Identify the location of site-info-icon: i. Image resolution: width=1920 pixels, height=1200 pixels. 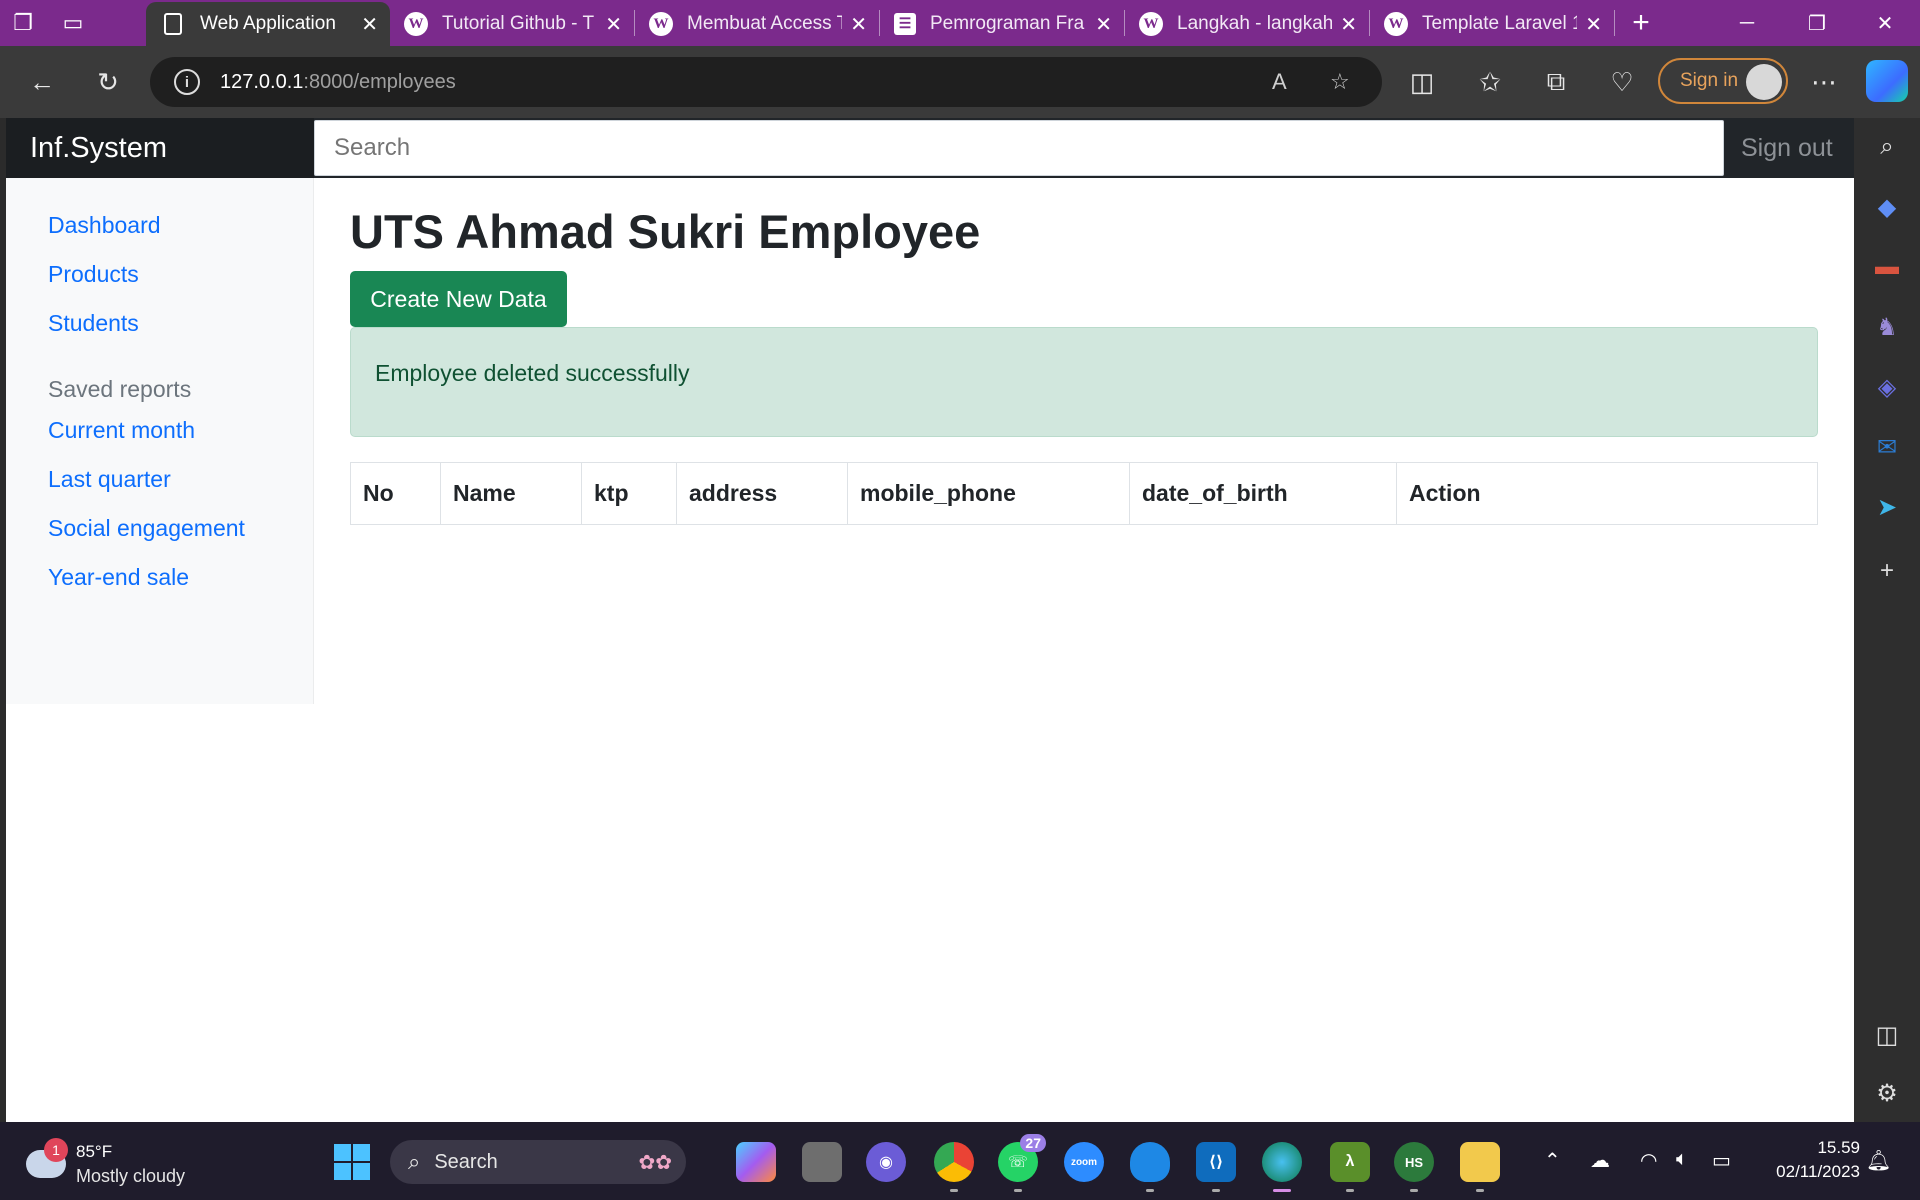
(187, 82).